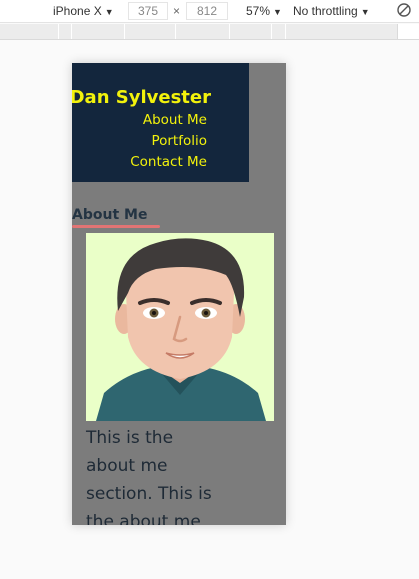  What do you see at coordinates (77, 11) in the screenshot?
I see `device-label: iPhone X` at bounding box center [77, 11].